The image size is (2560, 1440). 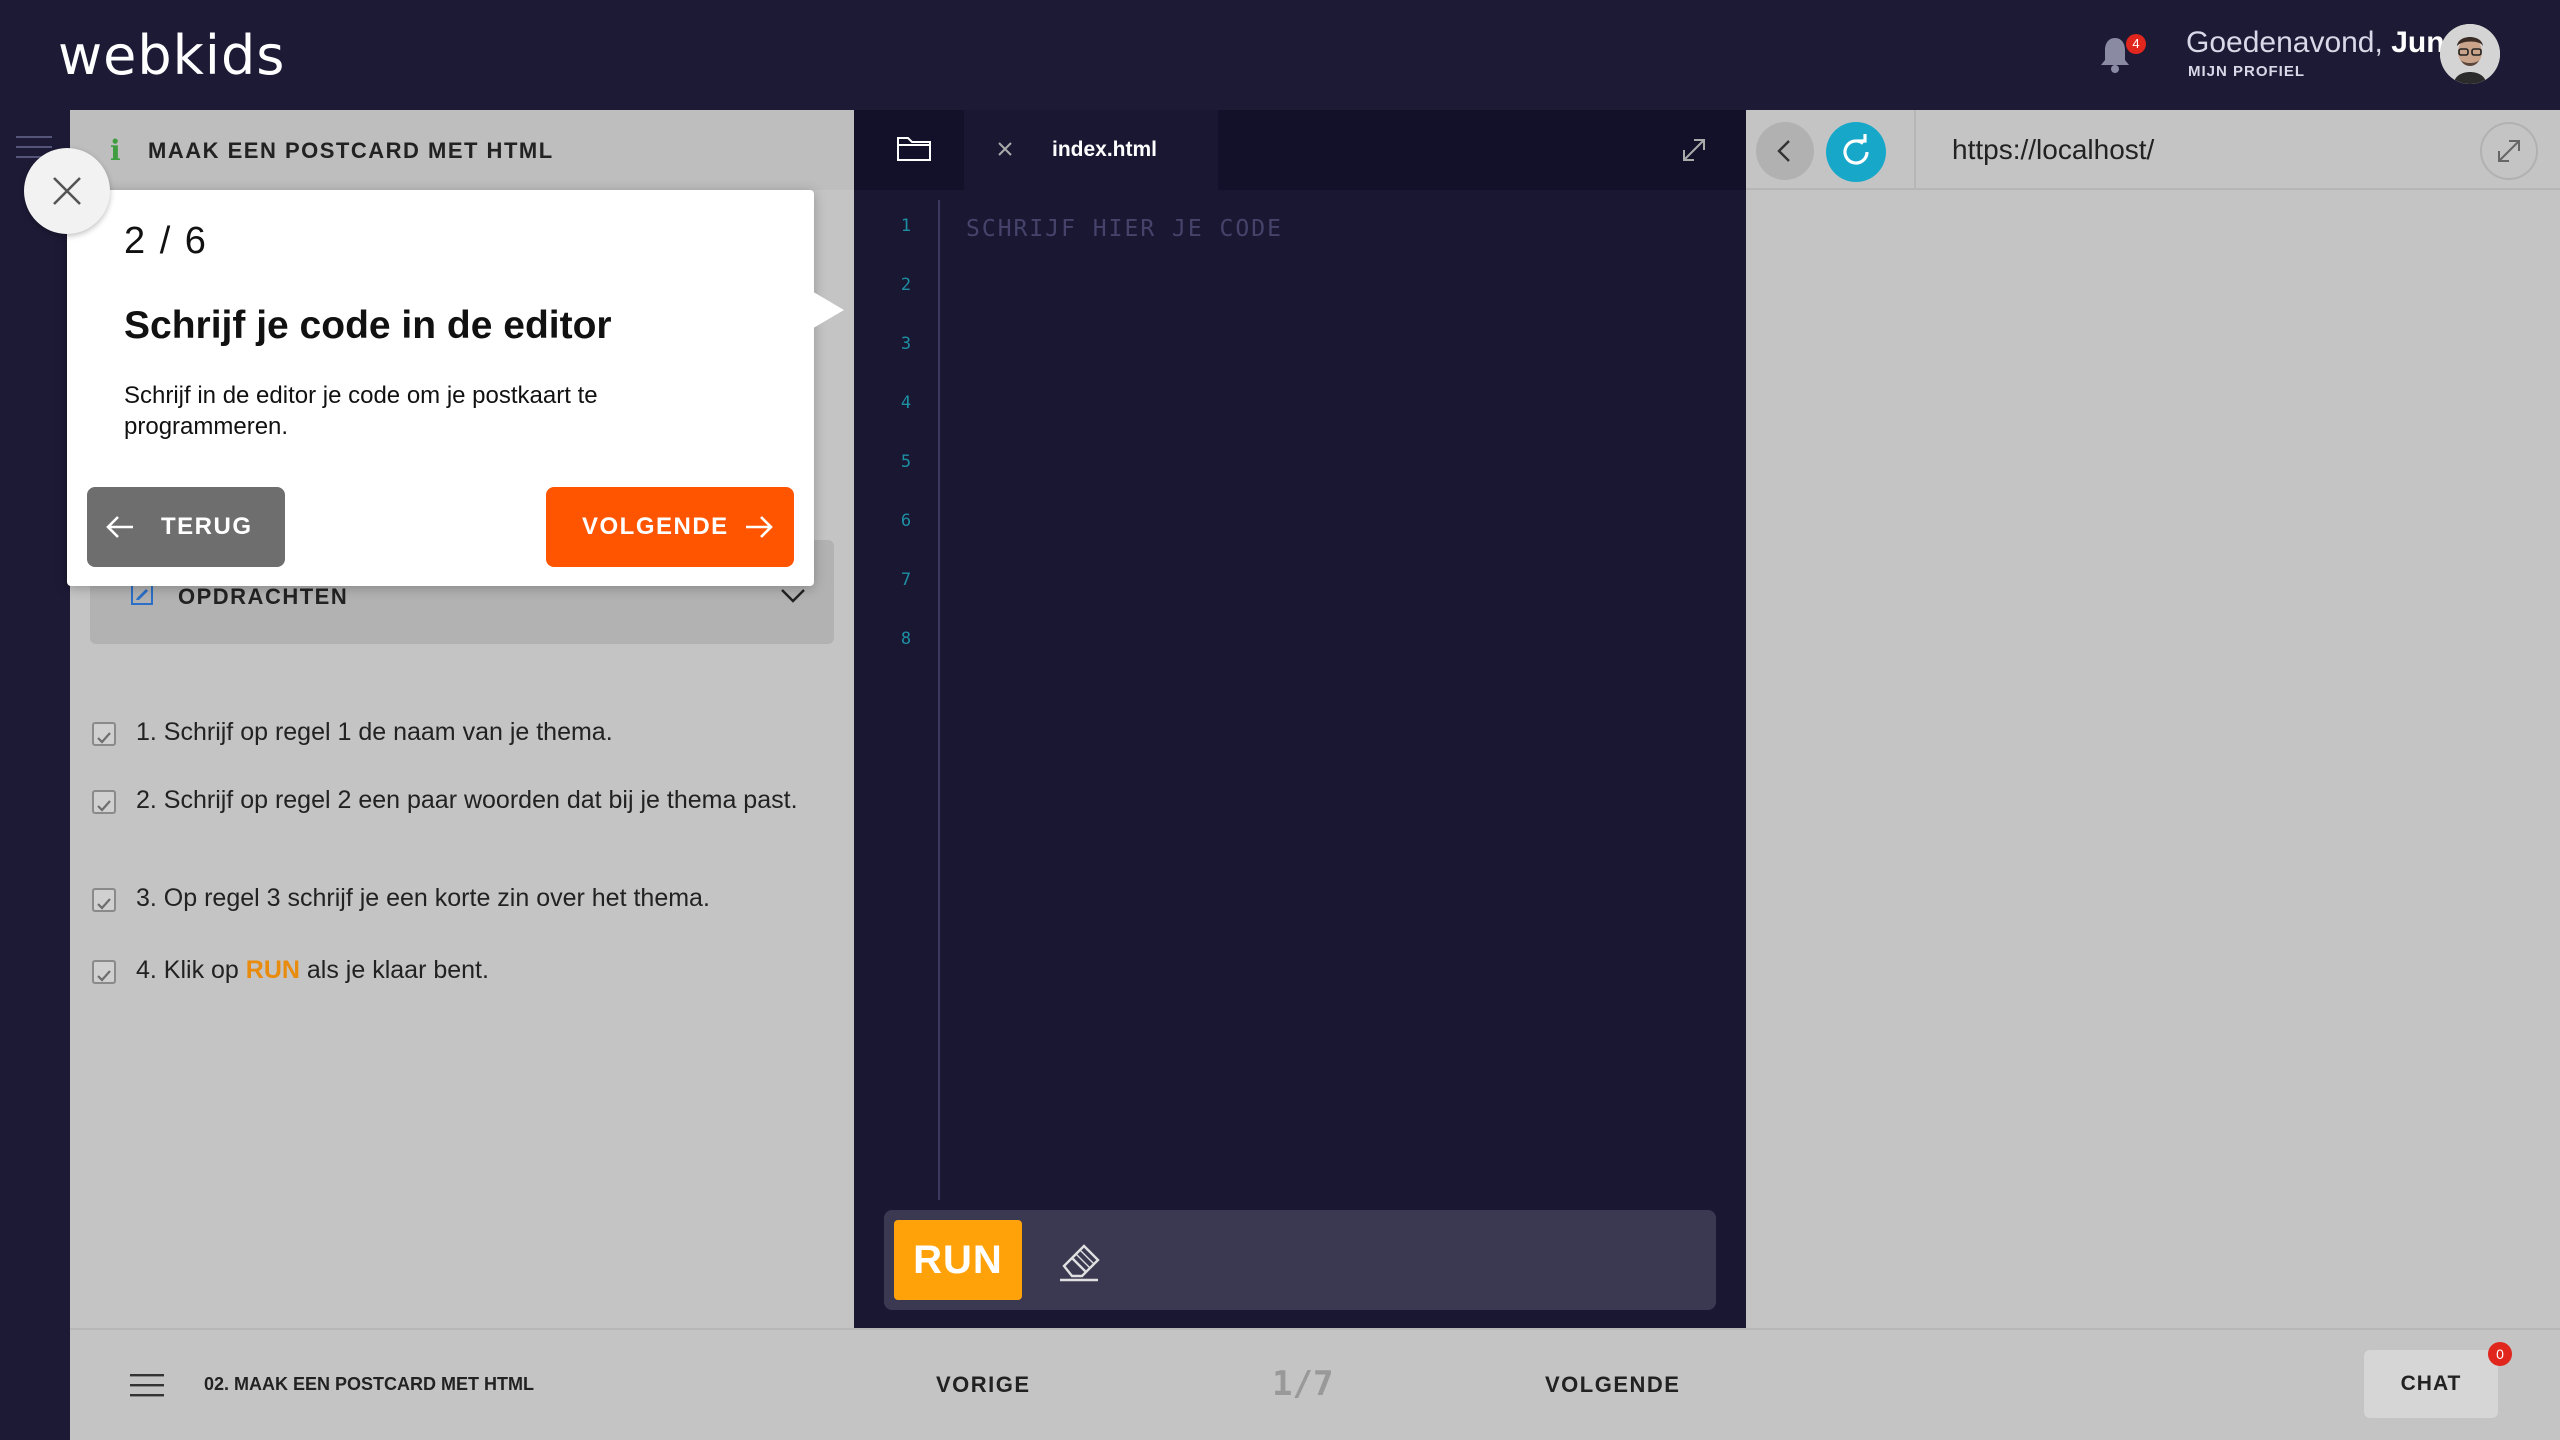 What do you see at coordinates (1303, 1384) in the screenshot?
I see `page-counter: 1/7` at bounding box center [1303, 1384].